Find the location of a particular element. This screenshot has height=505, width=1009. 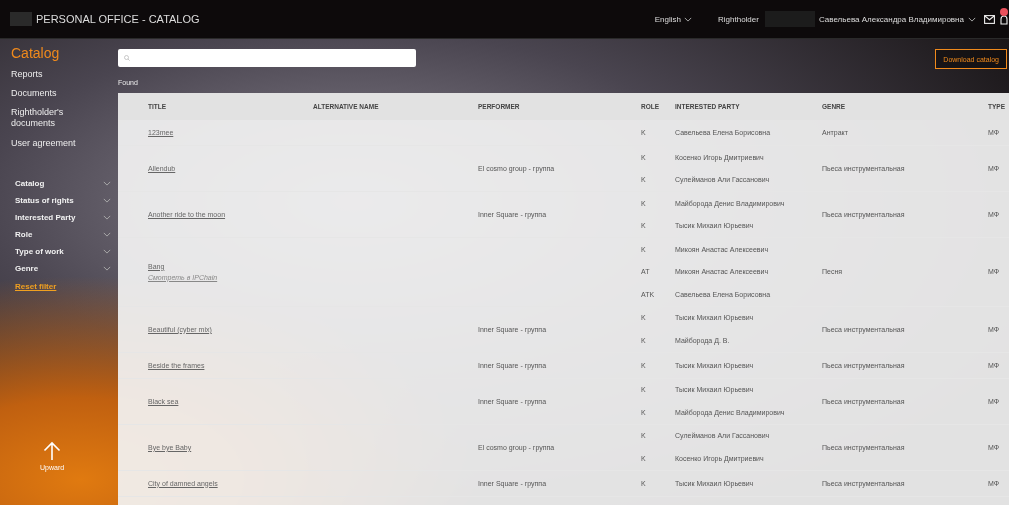

reset-filter-link: Reset filter is located at coordinates (36, 286).